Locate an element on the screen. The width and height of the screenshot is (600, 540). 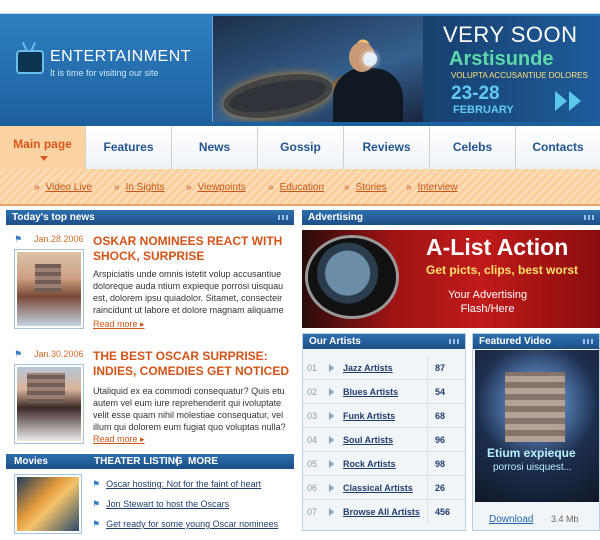
tv-screen-icon is located at coordinates (352, 277).